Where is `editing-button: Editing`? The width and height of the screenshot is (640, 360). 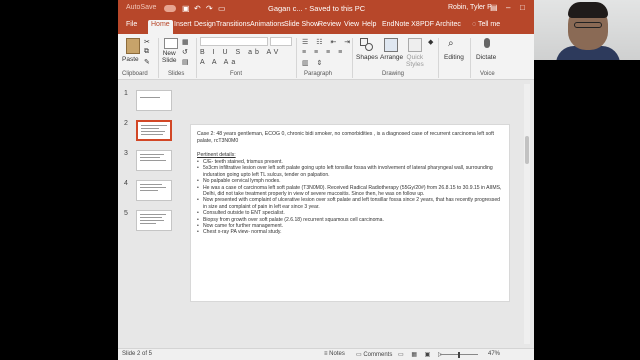 editing-button: Editing is located at coordinates (454, 57).